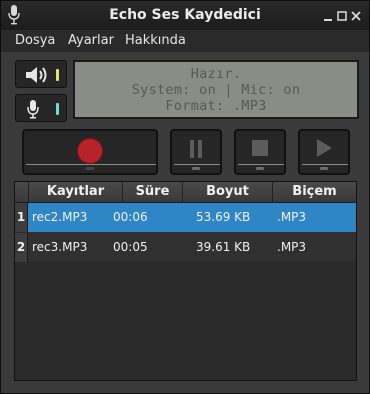 This screenshot has height=394, width=370. I want to click on stop-button-underline, so click(261, 164).